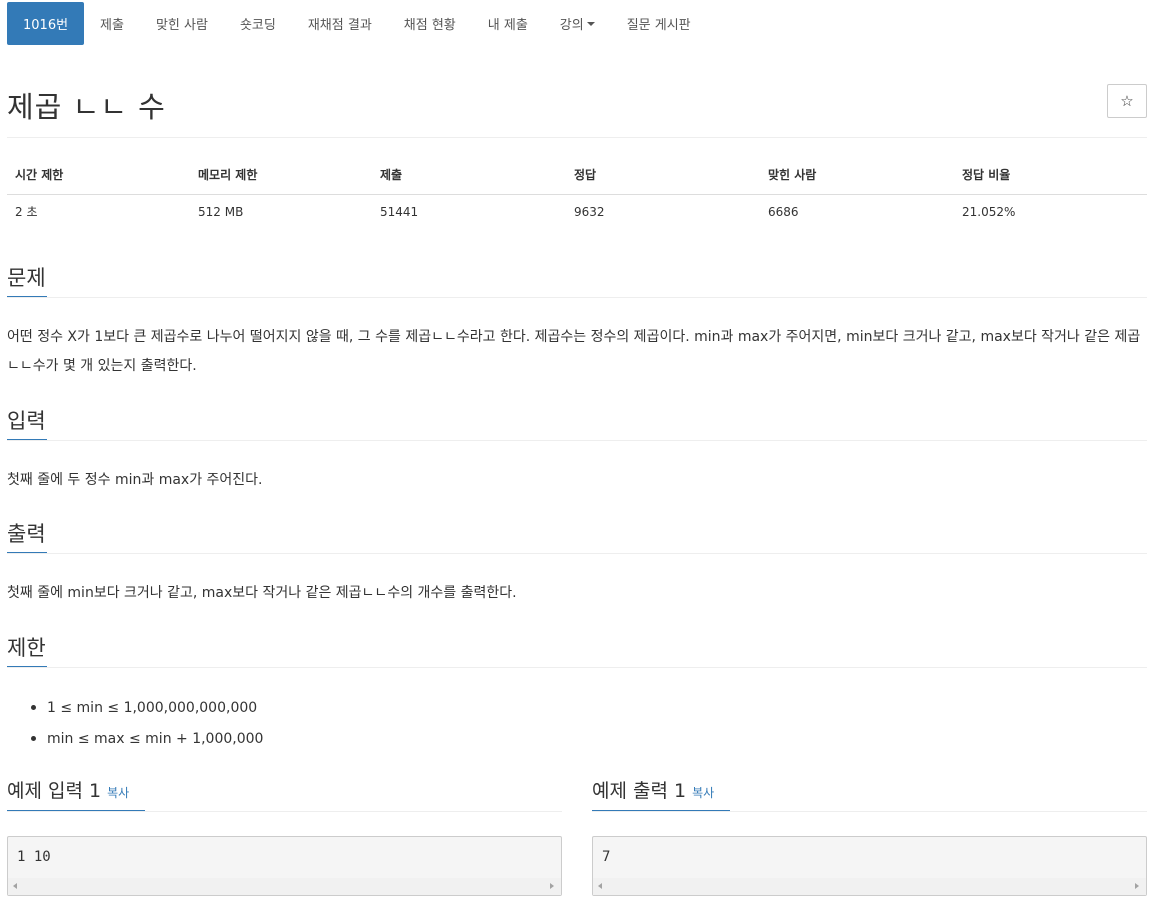  I want to click on sample-input-scrollbar, so click(284, 886).